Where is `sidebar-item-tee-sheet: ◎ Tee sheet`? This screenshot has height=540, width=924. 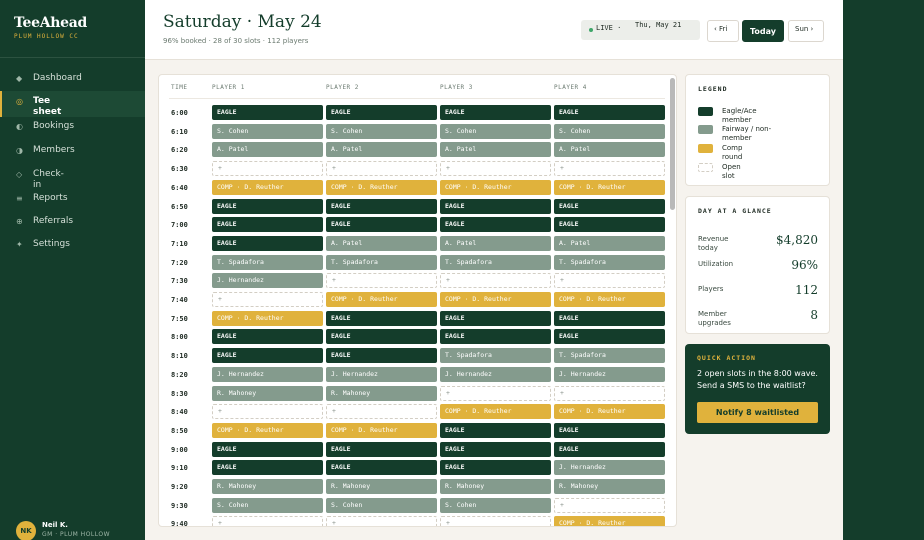 sidebar-item-tee-sheet: ◎ Tee sheet is located at coordinates (72, 104).